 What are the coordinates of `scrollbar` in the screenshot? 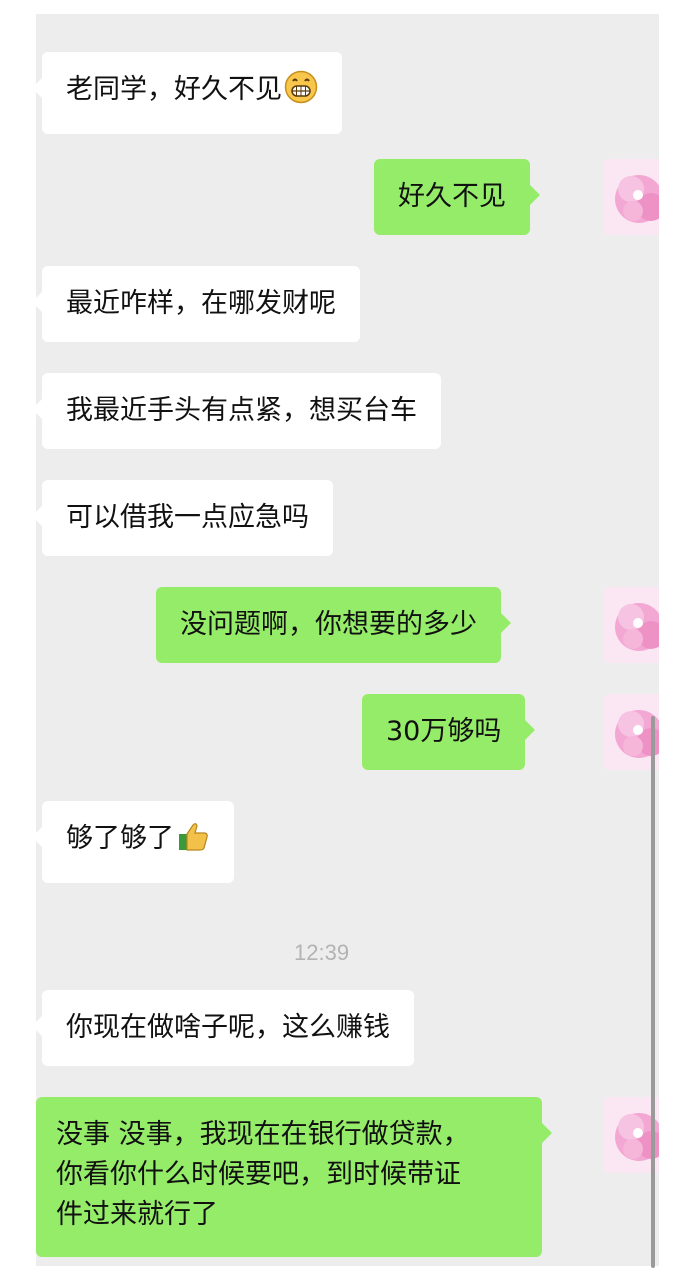 It's located at (653, 992).